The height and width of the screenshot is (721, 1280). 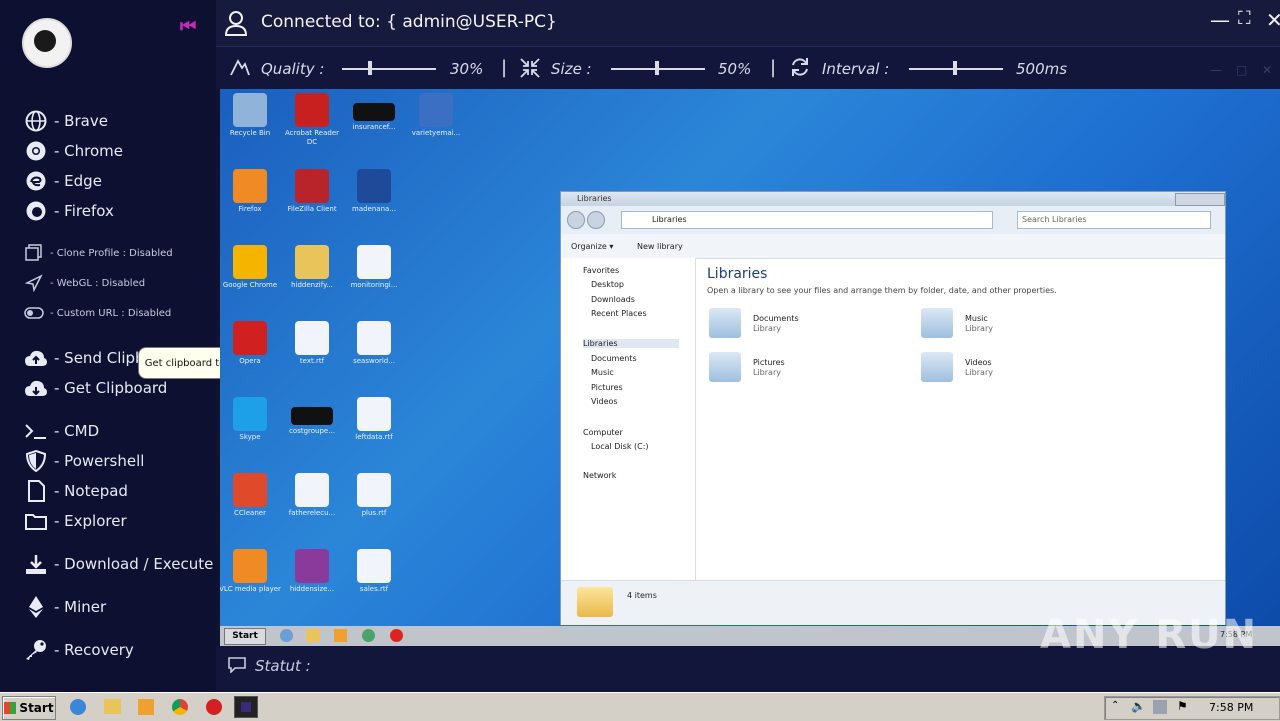 I want to click on sidebar-item-brave: - Brave, so click(x=66, y=121).